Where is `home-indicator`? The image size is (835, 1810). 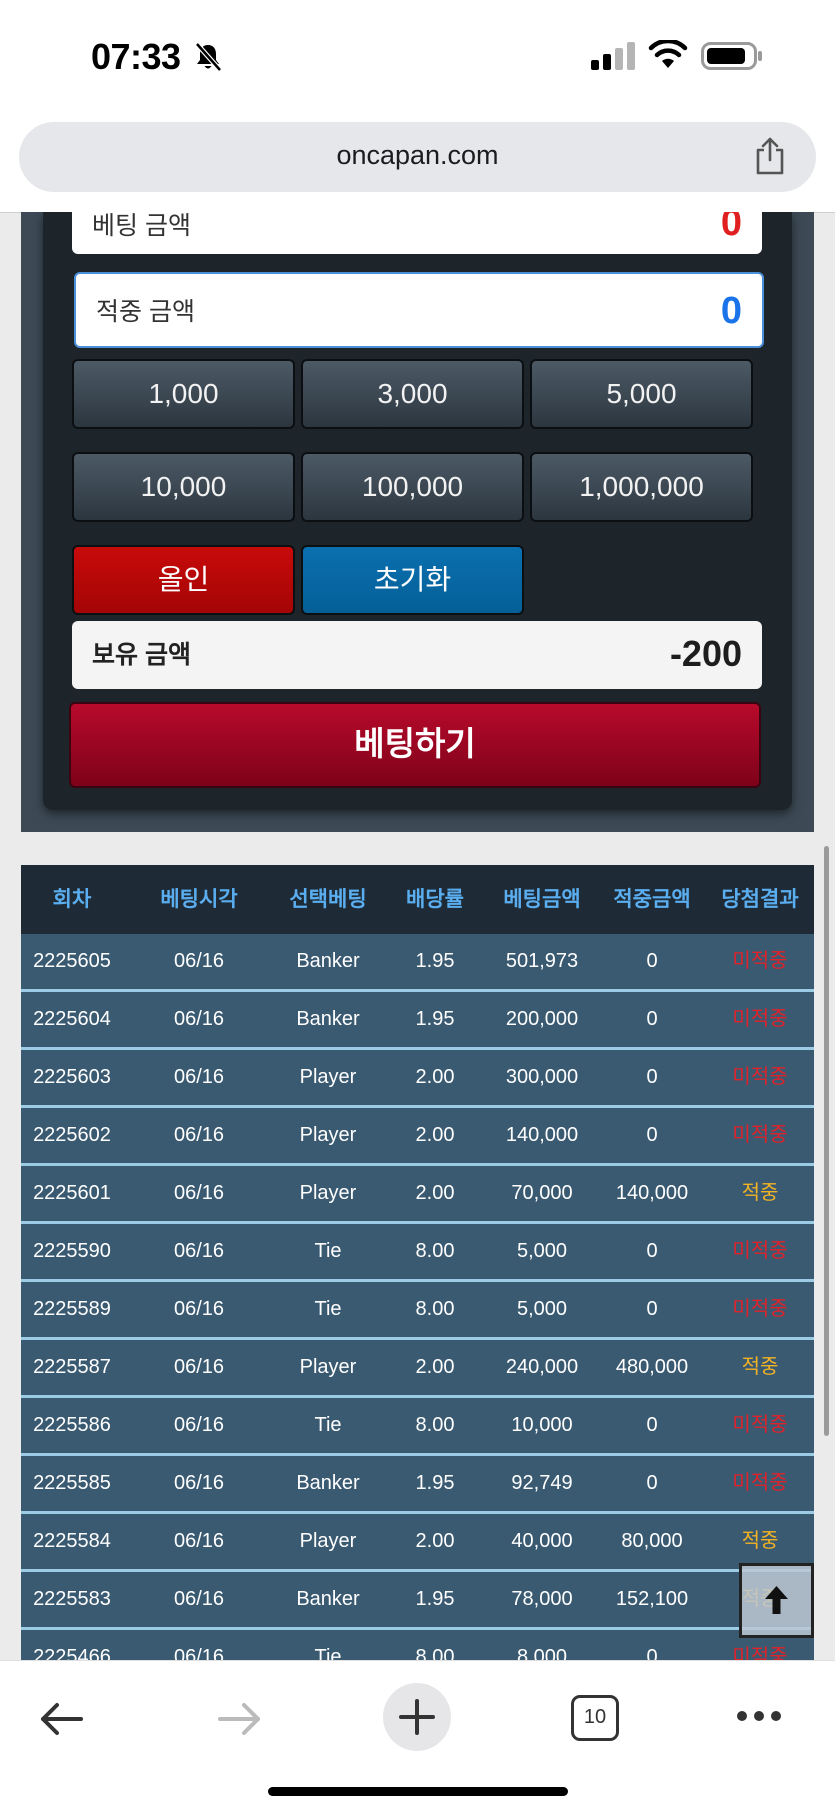
home-indicator is located at coordinates (418, 1791).